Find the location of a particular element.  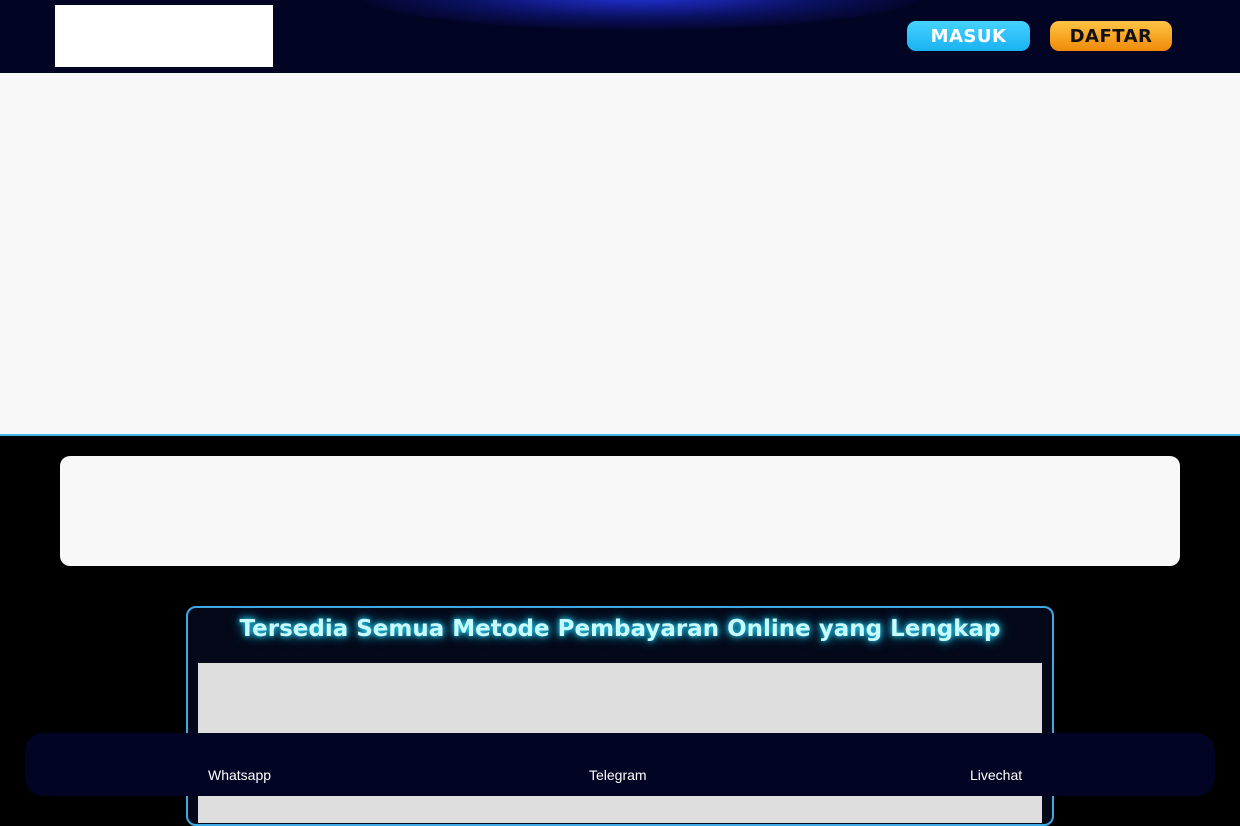

site-logo is located at coordinates (164, 36).